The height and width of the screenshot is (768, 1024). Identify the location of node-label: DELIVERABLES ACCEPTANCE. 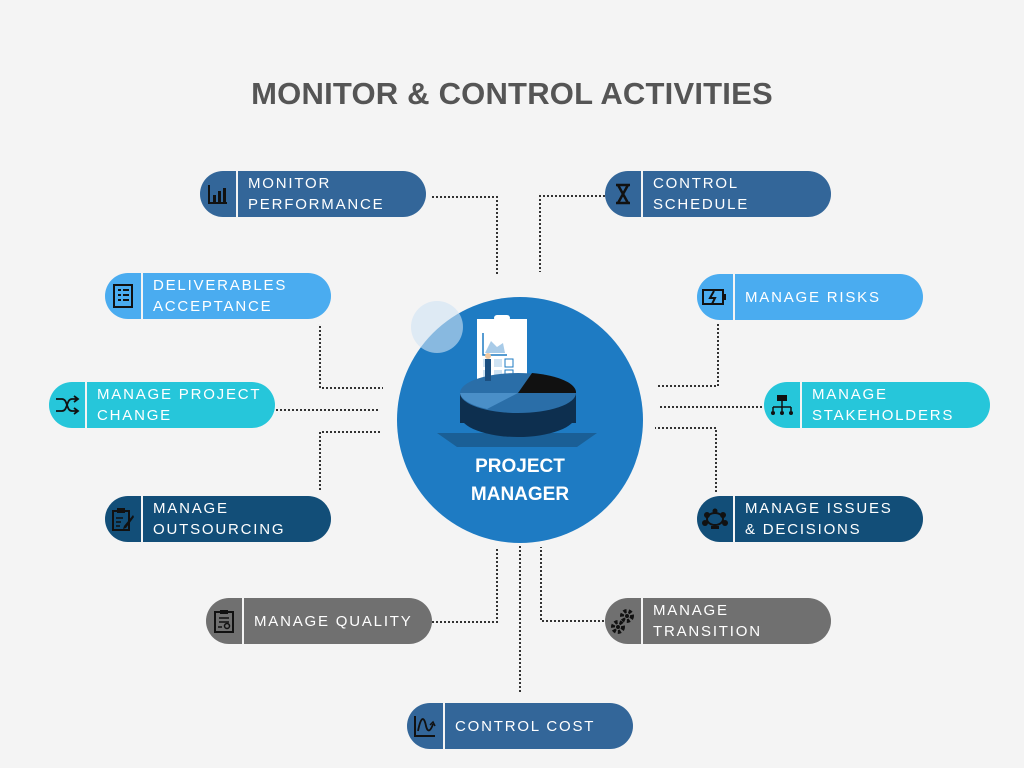
(220, 296).